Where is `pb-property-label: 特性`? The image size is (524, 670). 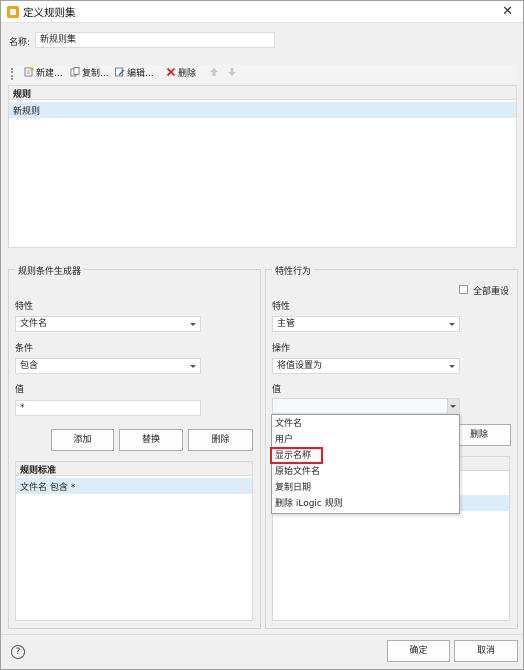
pb-property-label: 特性 is located at coordinates (281, 307).